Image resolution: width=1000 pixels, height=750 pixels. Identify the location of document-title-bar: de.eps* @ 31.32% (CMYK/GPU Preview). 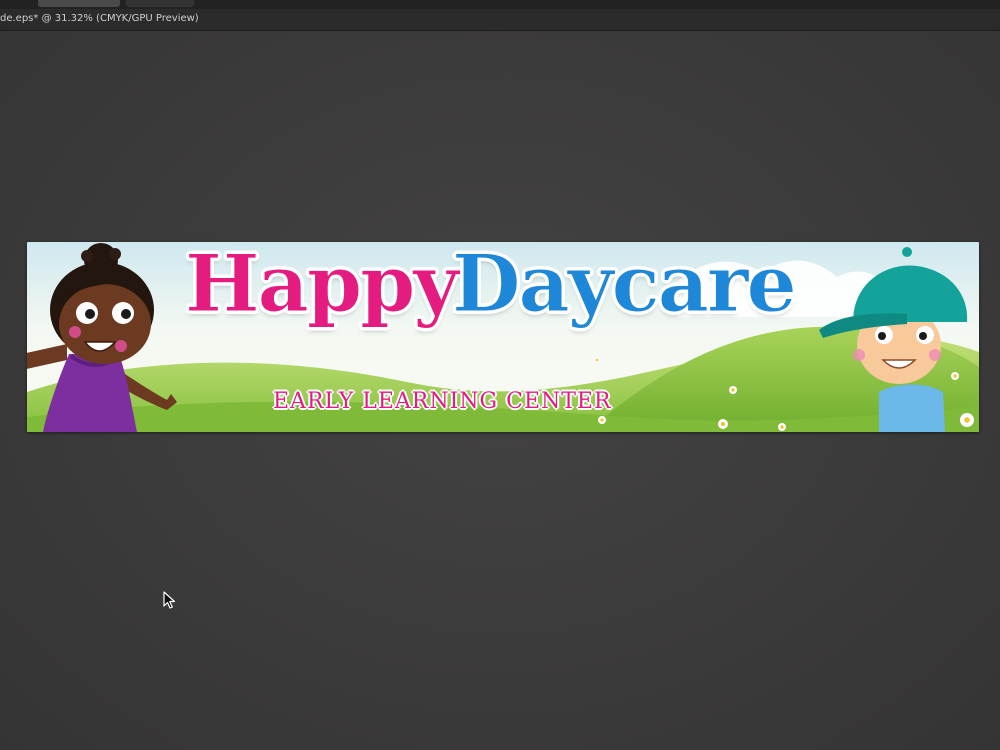
(500, 20).